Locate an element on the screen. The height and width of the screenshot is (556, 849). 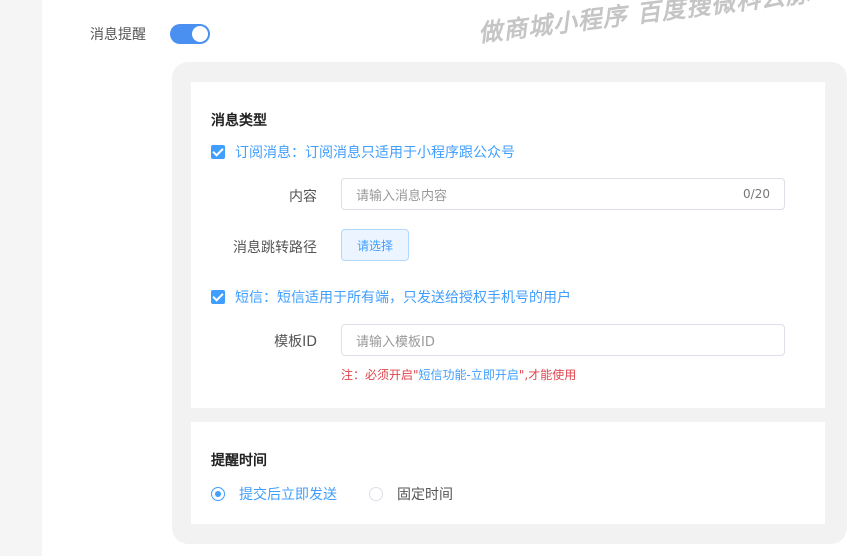
notify-switch is located at coordinates (190, 34).